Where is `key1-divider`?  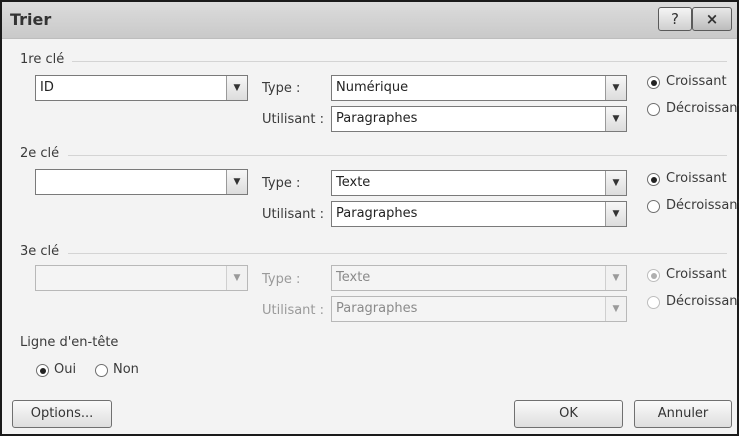 key1-divider is located at coordinates (399, 61).